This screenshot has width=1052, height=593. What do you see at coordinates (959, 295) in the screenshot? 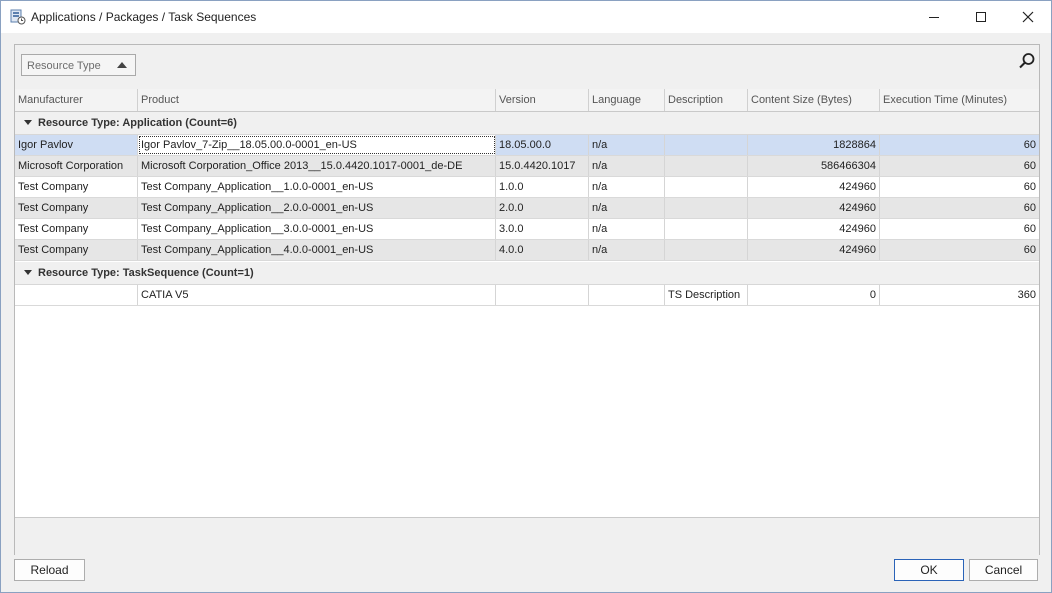
I see `cell-execution-time: 360` at bounding box center [959, 295].